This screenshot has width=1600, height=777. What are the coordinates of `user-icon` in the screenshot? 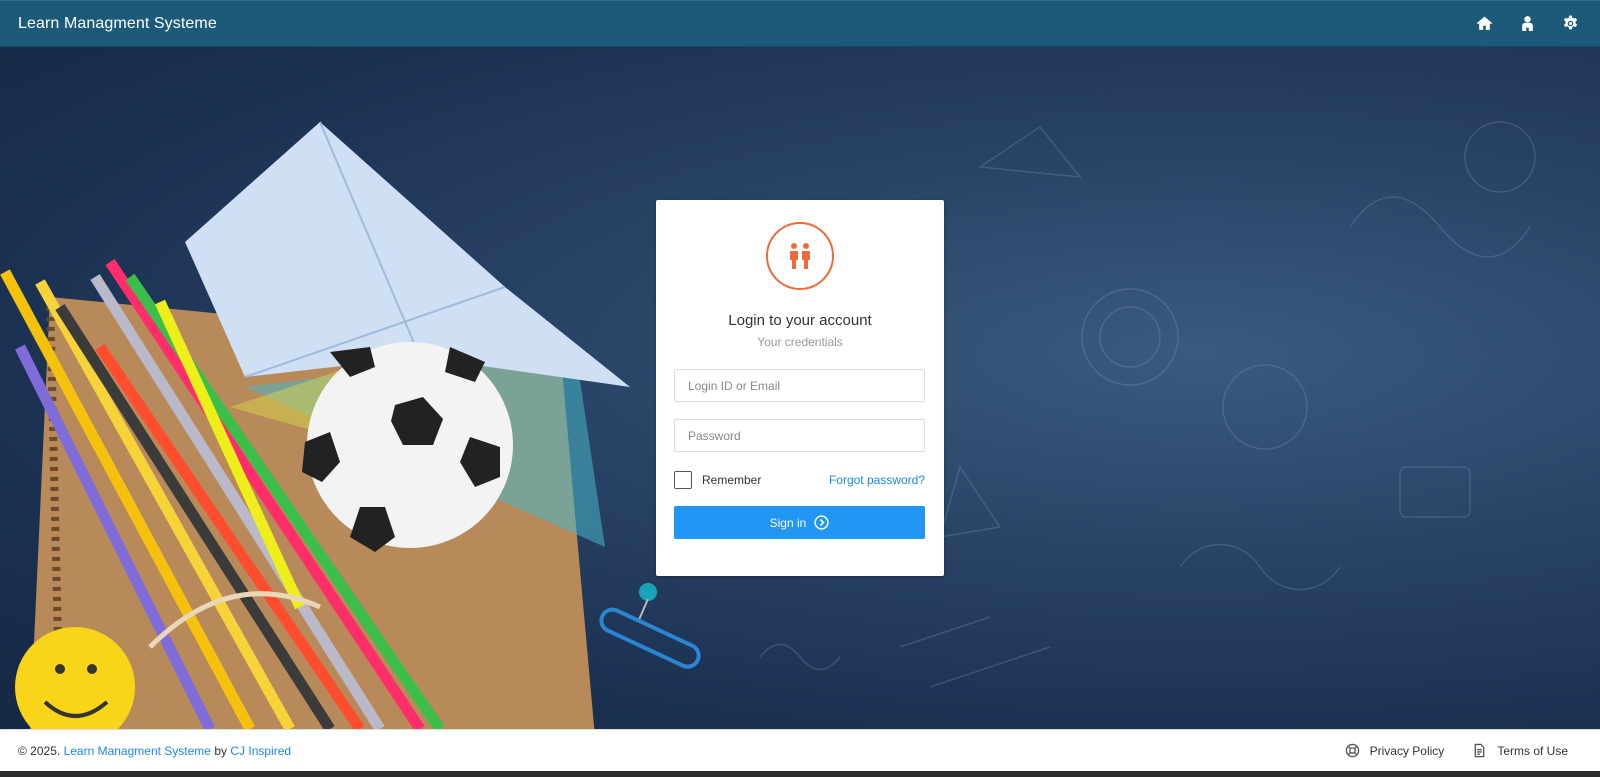 It's located at (1527, 23).